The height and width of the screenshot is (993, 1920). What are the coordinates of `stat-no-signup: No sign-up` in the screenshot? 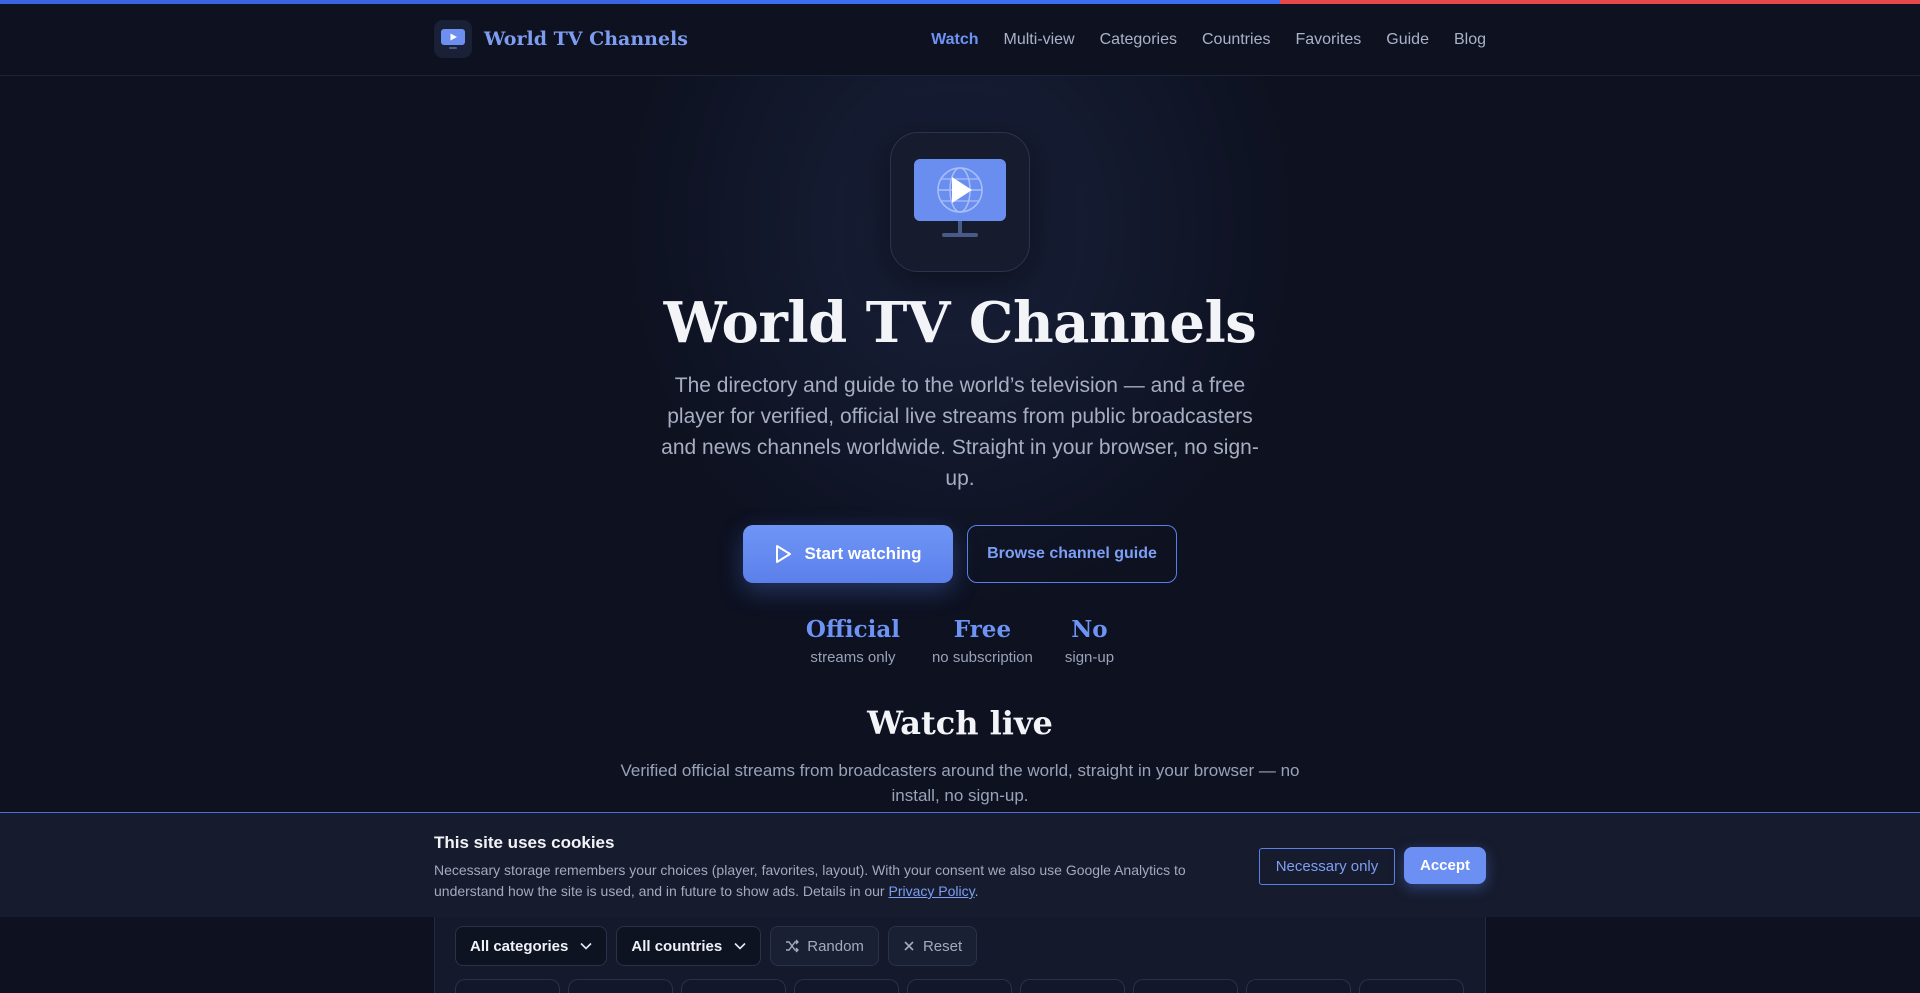 It's located at (1089, 641).